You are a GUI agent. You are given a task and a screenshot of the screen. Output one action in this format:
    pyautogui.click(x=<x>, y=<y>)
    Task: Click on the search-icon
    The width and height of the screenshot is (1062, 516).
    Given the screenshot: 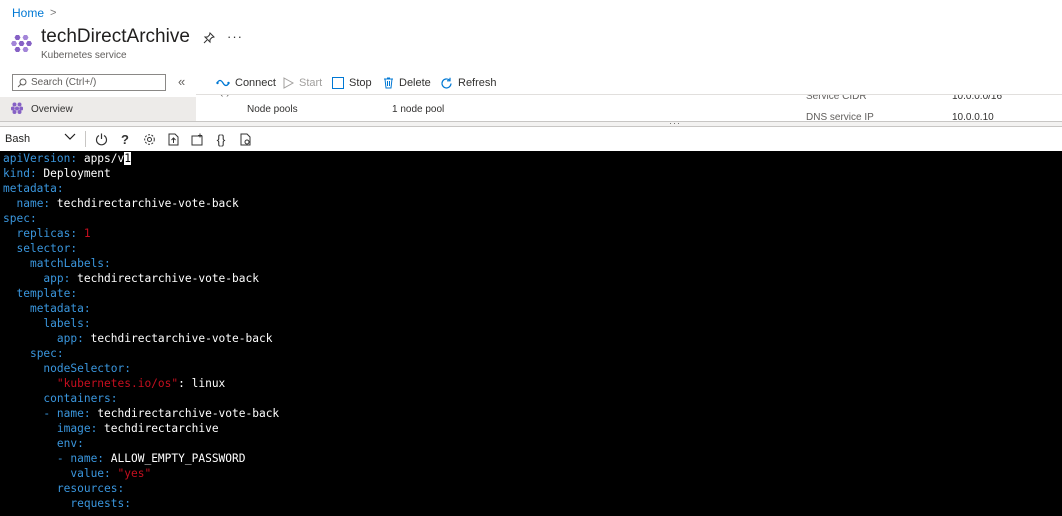 What is the action you would take?
    pyautogui.click(x=22, y=82)
    